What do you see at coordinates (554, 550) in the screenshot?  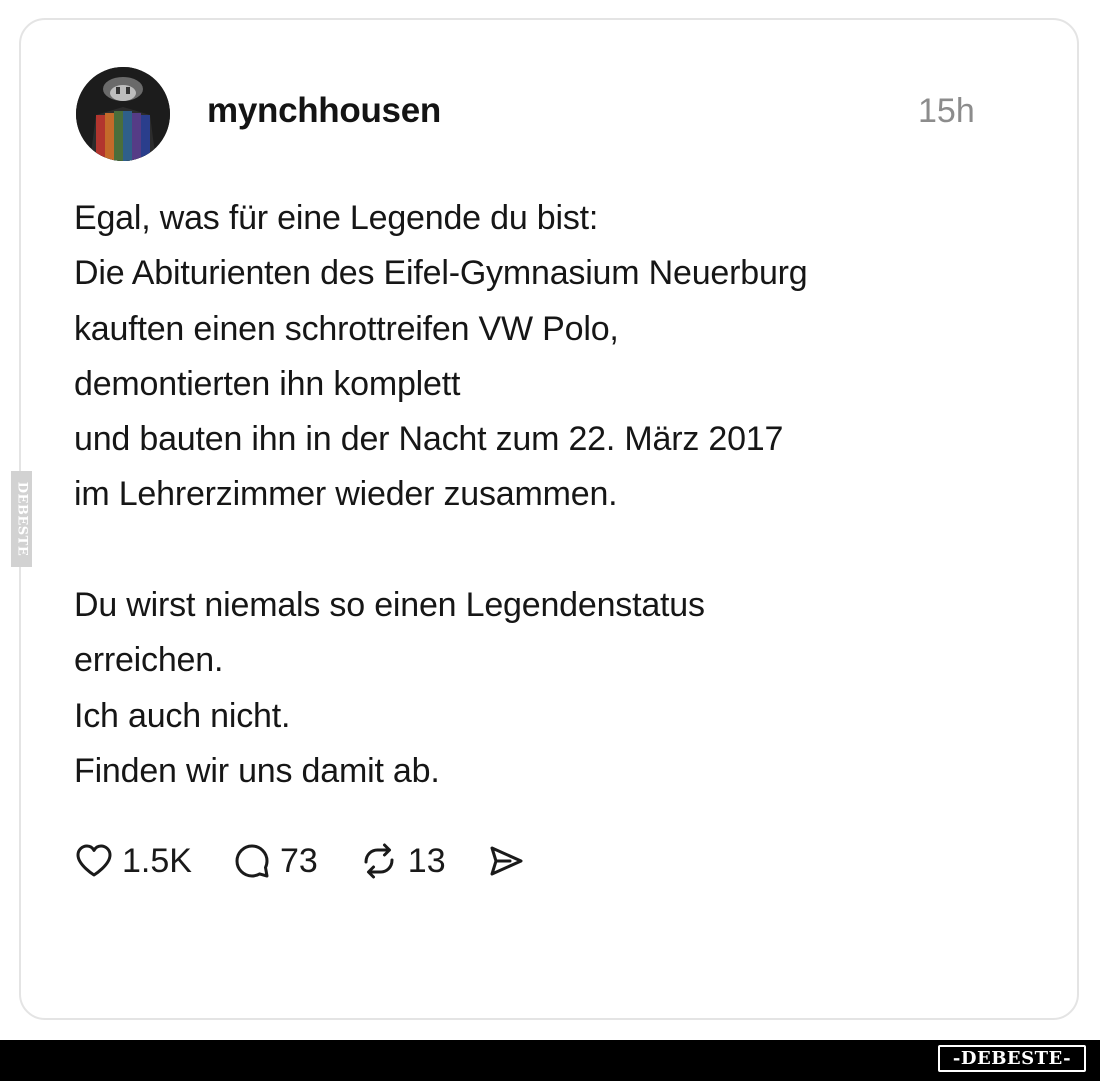 I see `post-text-blank-line` at bounding box center [554, 550].